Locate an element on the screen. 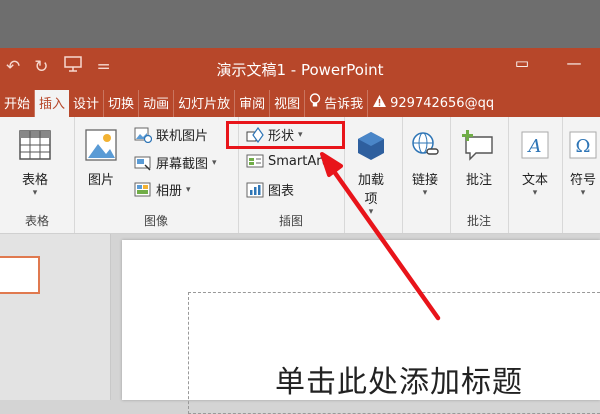 This screenshot has width=600, height=414. table-button: 表格 ▾ is located at coordinates (35, 162).